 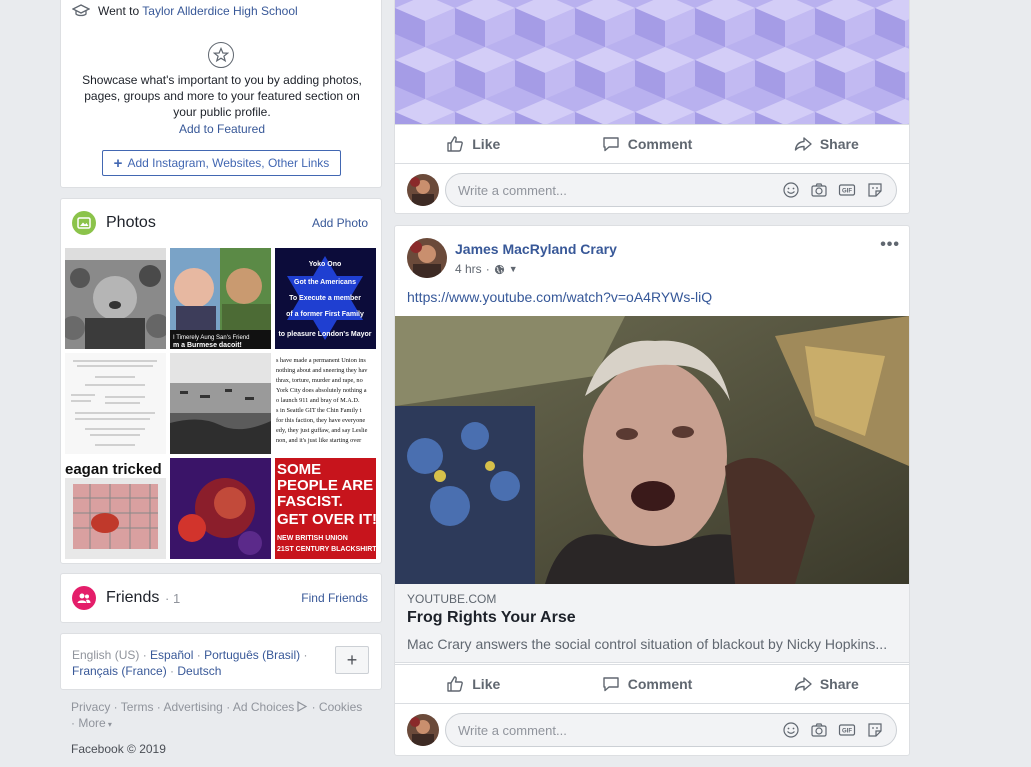 I want to click on current-language: English (US), so click(x=106, y=655).